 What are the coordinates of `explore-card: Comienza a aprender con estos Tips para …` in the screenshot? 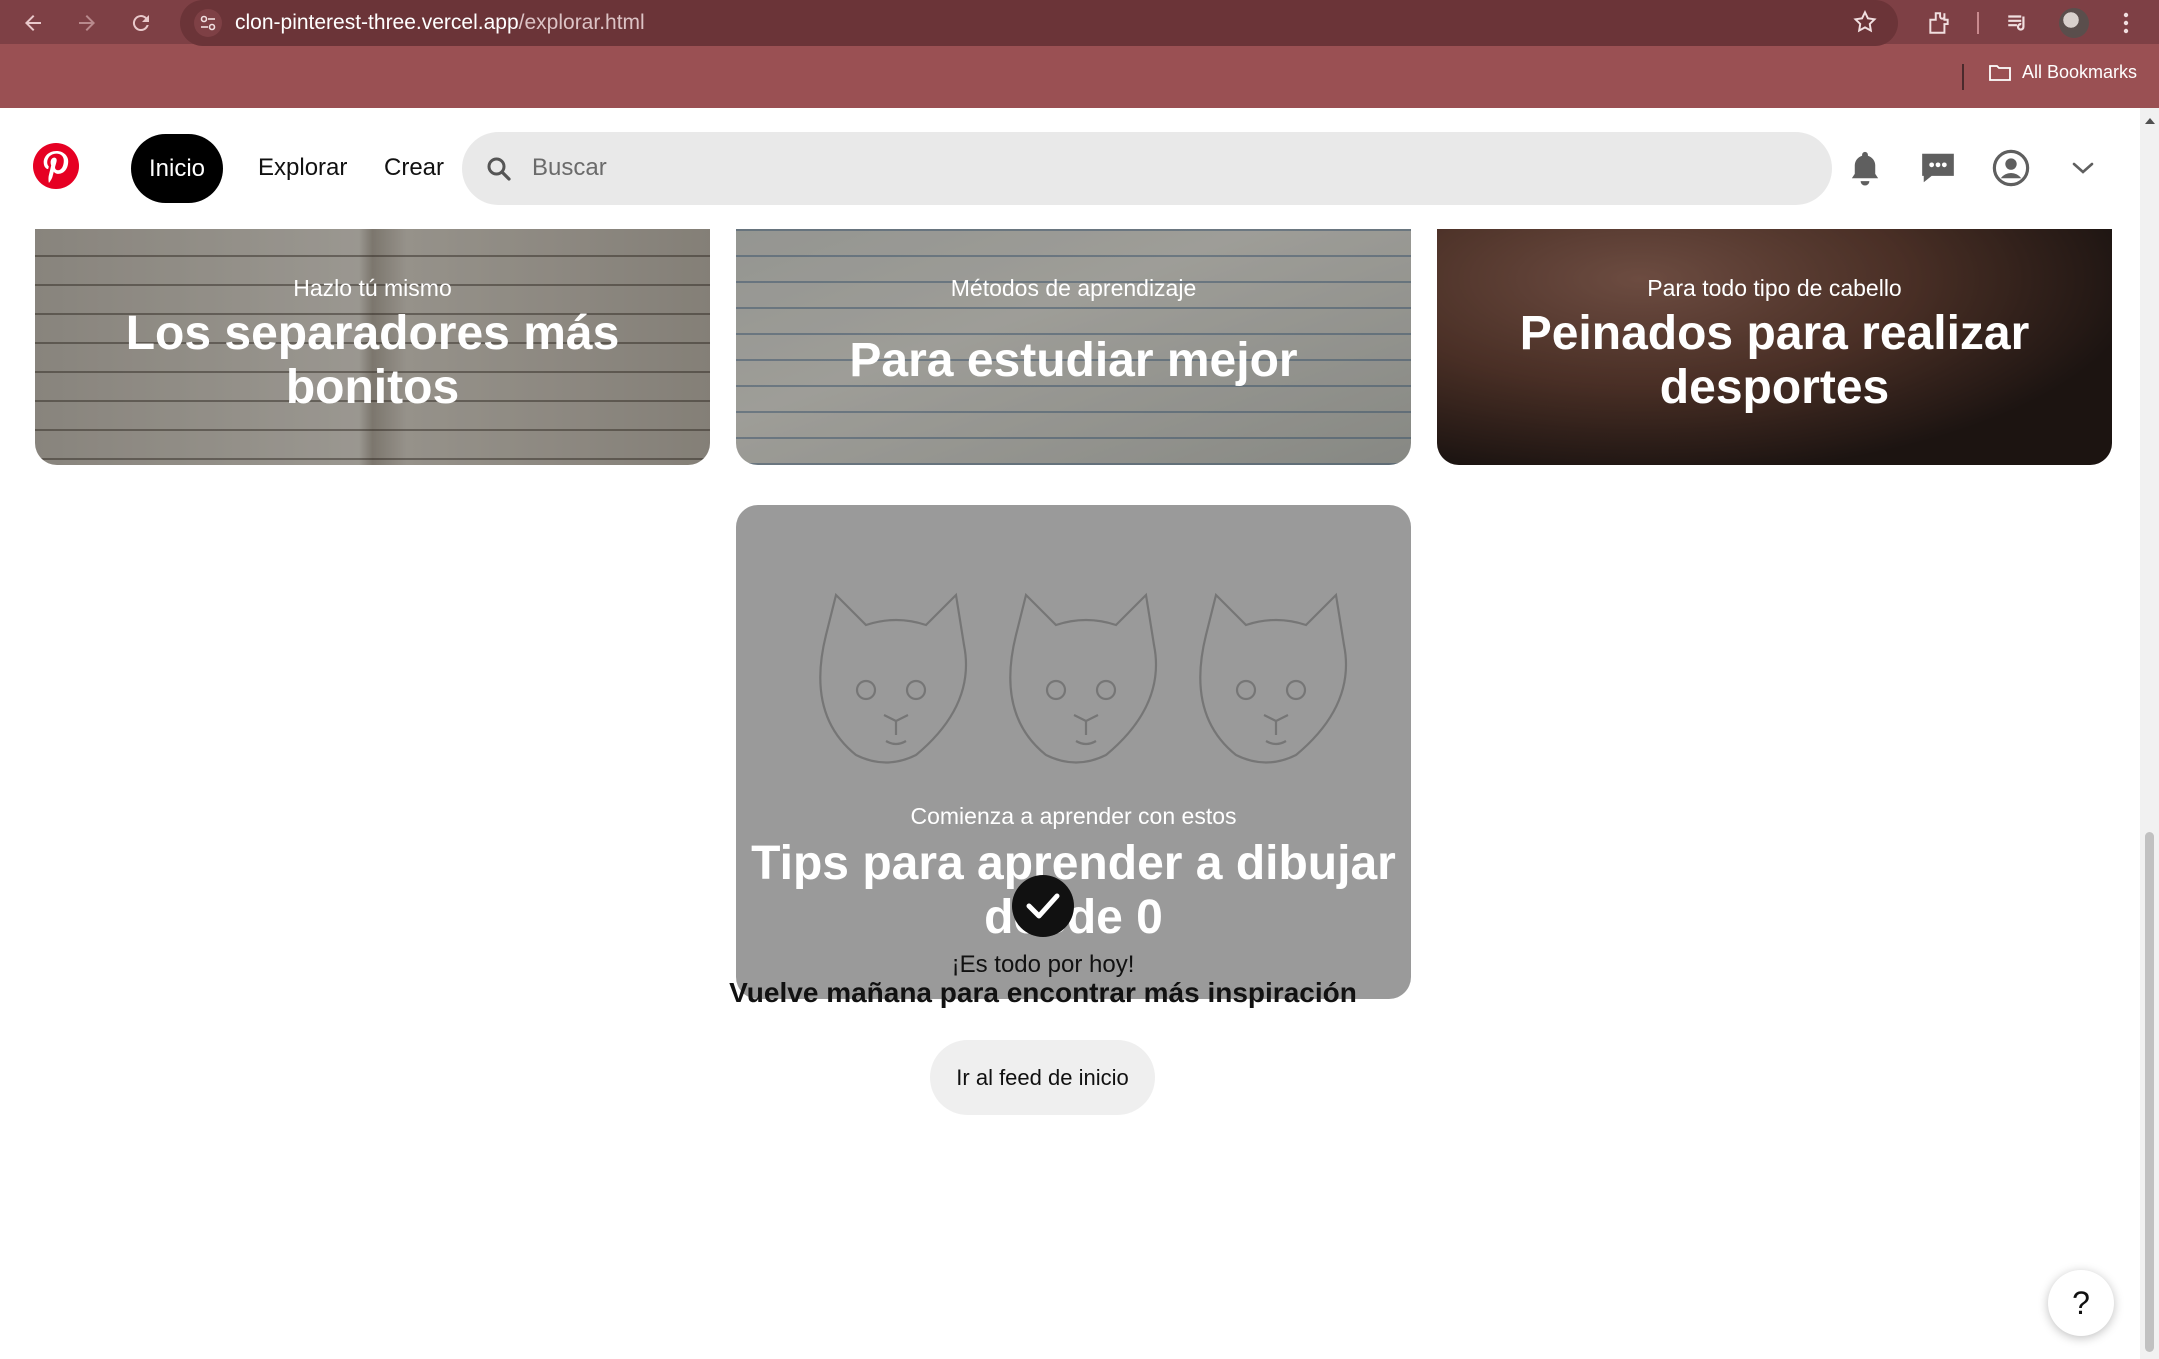 It's located at (1073, 752).